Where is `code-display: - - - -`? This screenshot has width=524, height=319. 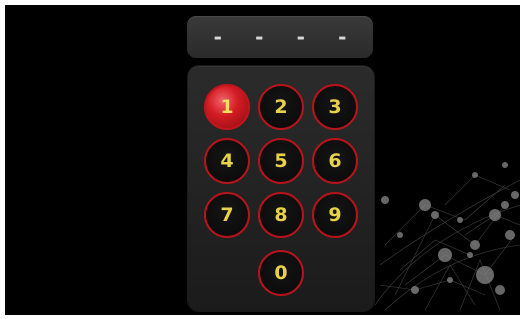
code-display: - - - - is located at coordinates (280, 37).